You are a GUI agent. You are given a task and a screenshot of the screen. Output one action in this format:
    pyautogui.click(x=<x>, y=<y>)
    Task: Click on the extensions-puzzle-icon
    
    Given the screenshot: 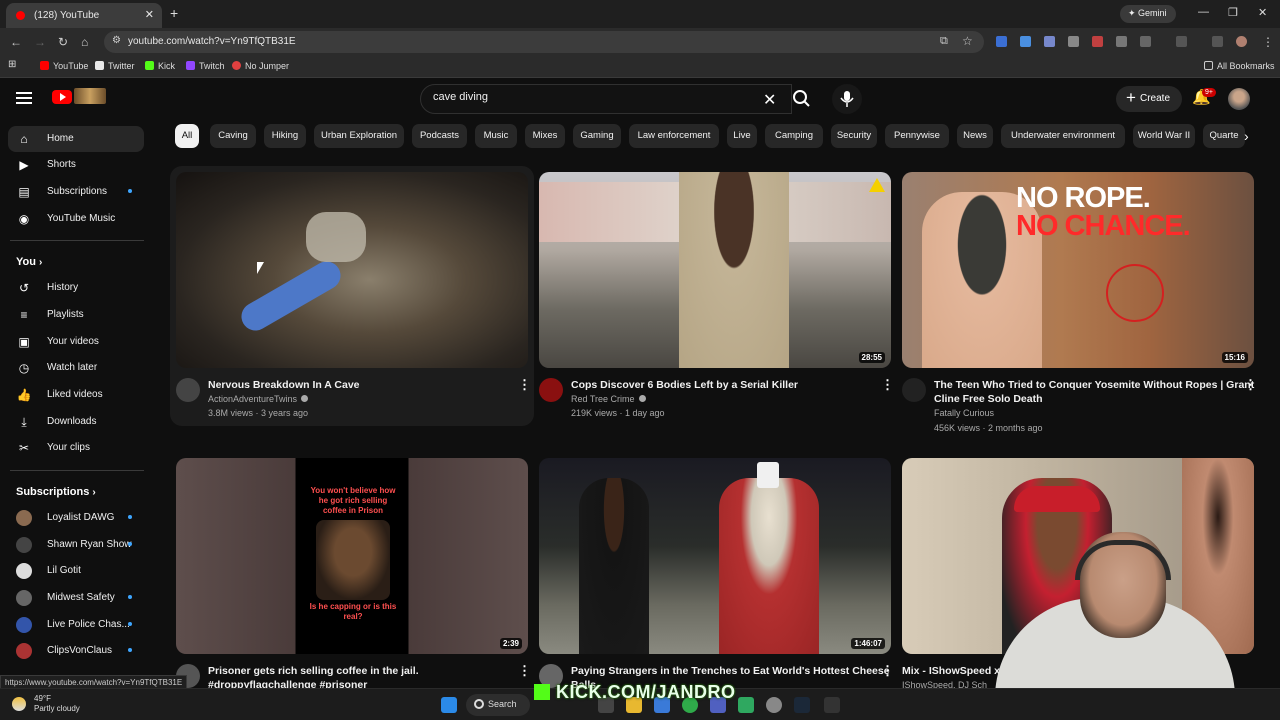 What is the action you would take?
    pyautogui.click(x=1145, y=41)
    